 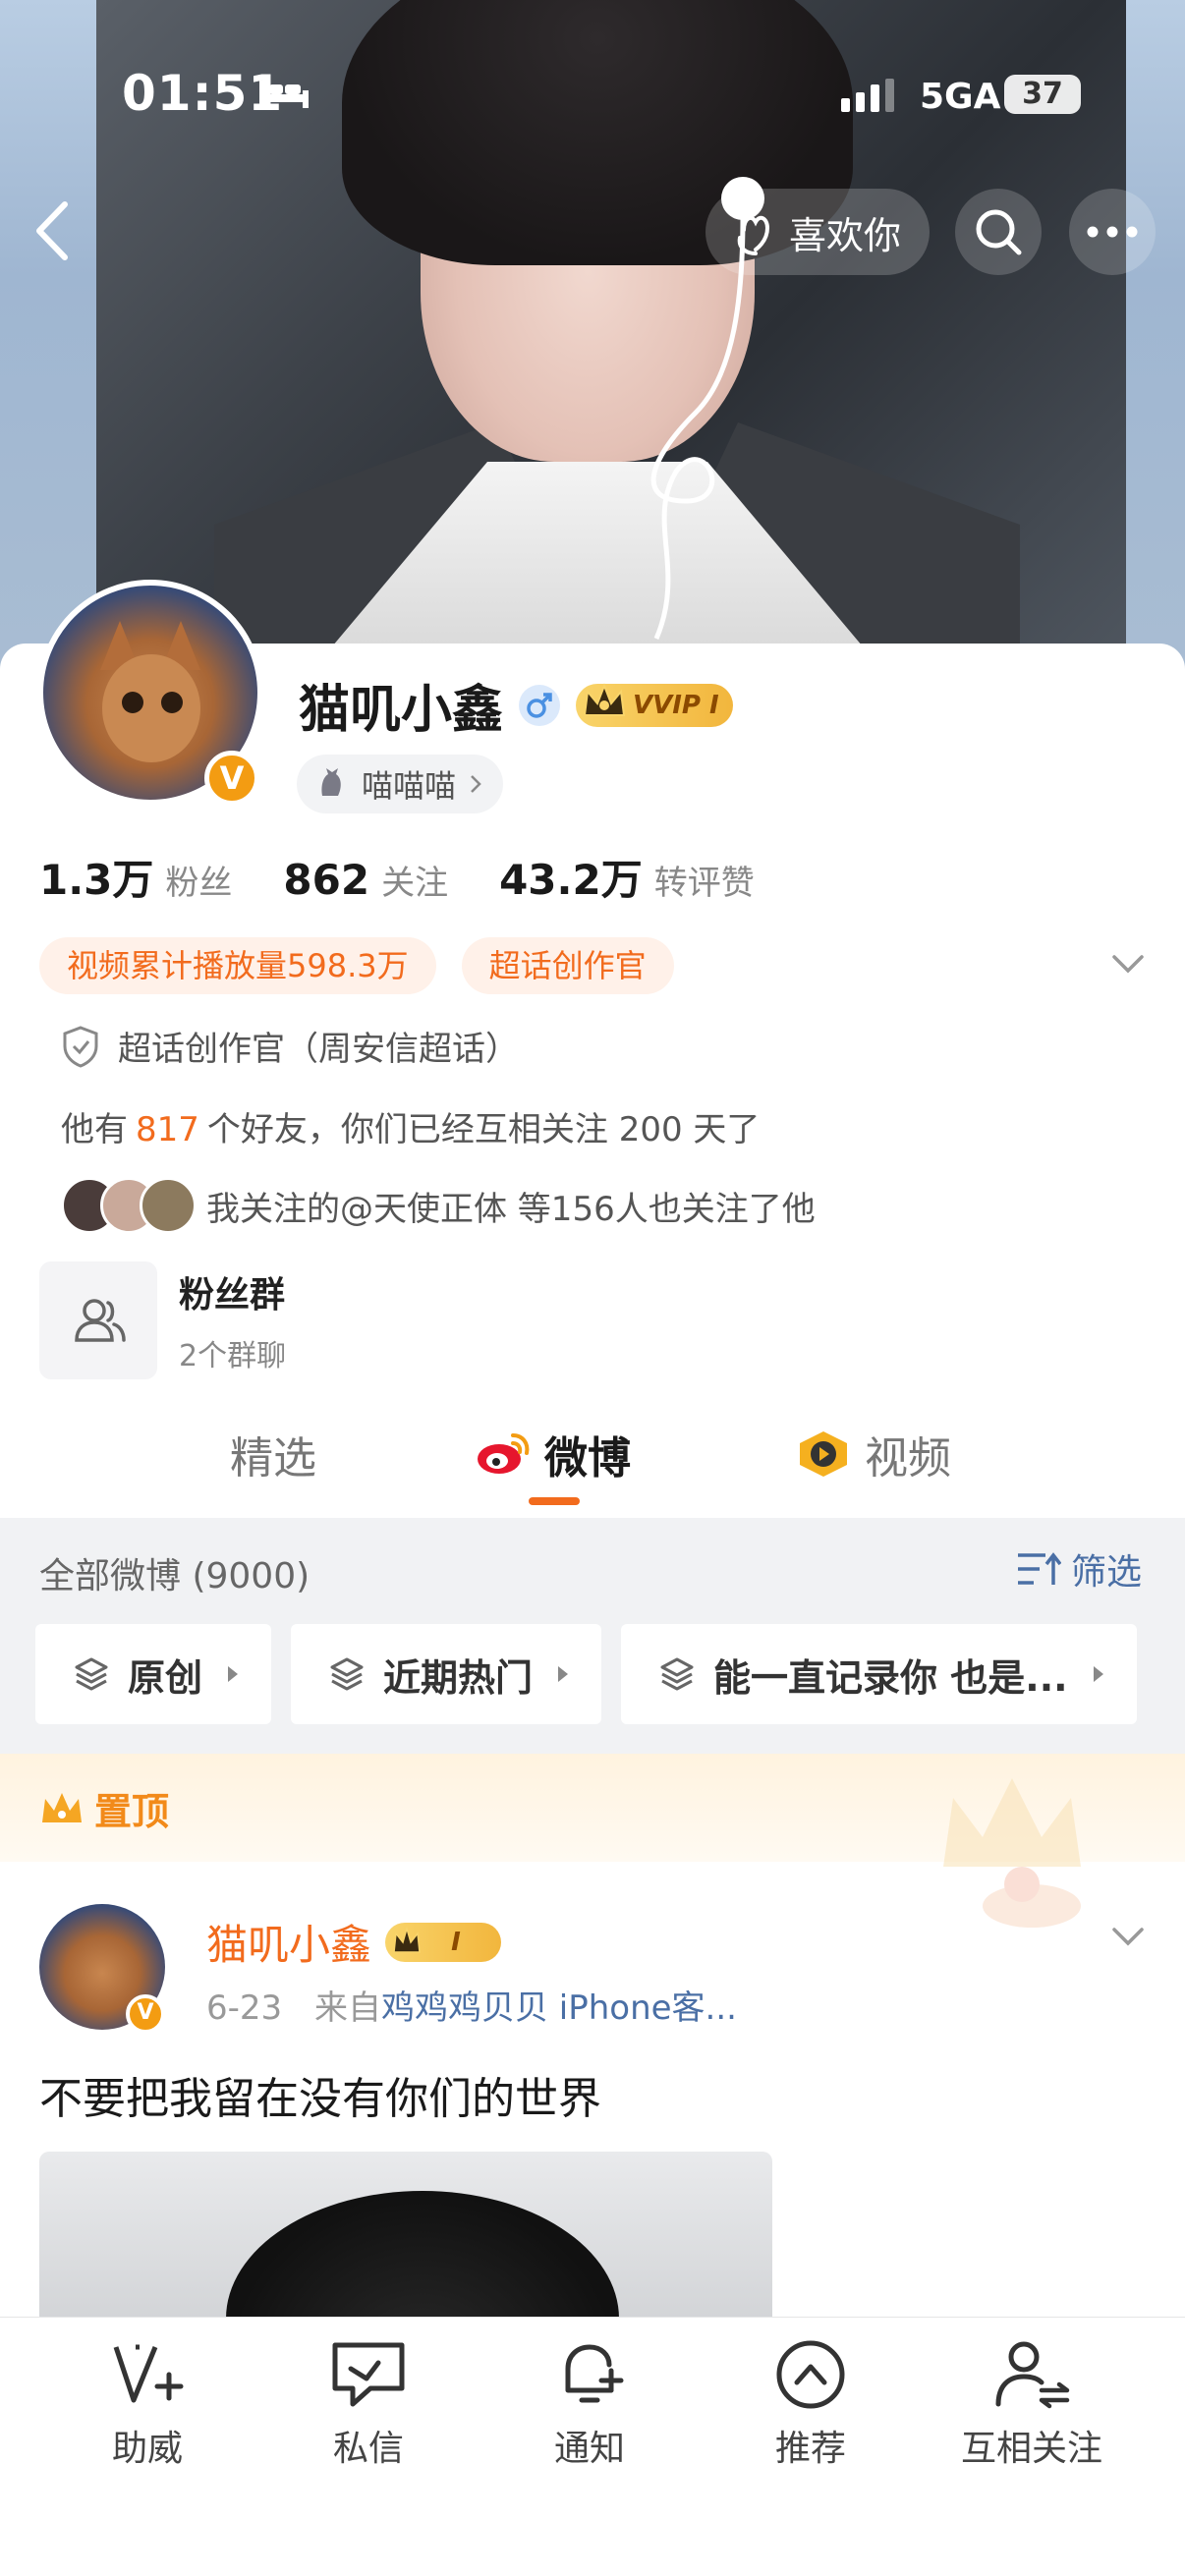 What do you see at coordinates (232, 1295) in the screenshot?
I see `fan-group-title: 粉丝群` at bounding box center [232, 1295].